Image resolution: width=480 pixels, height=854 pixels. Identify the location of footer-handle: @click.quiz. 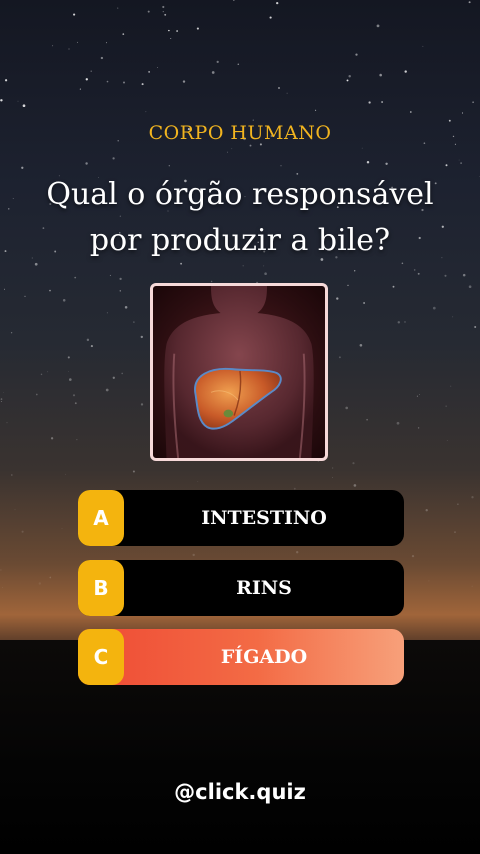
(240, 792).